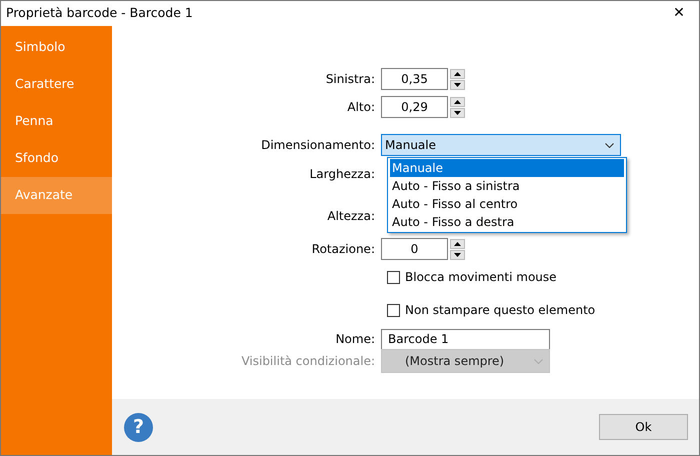  What do you see at coordinates (343, 249) in the screenshot?
I see `field-label: Rotazione:` at bounding box center [343, 249].